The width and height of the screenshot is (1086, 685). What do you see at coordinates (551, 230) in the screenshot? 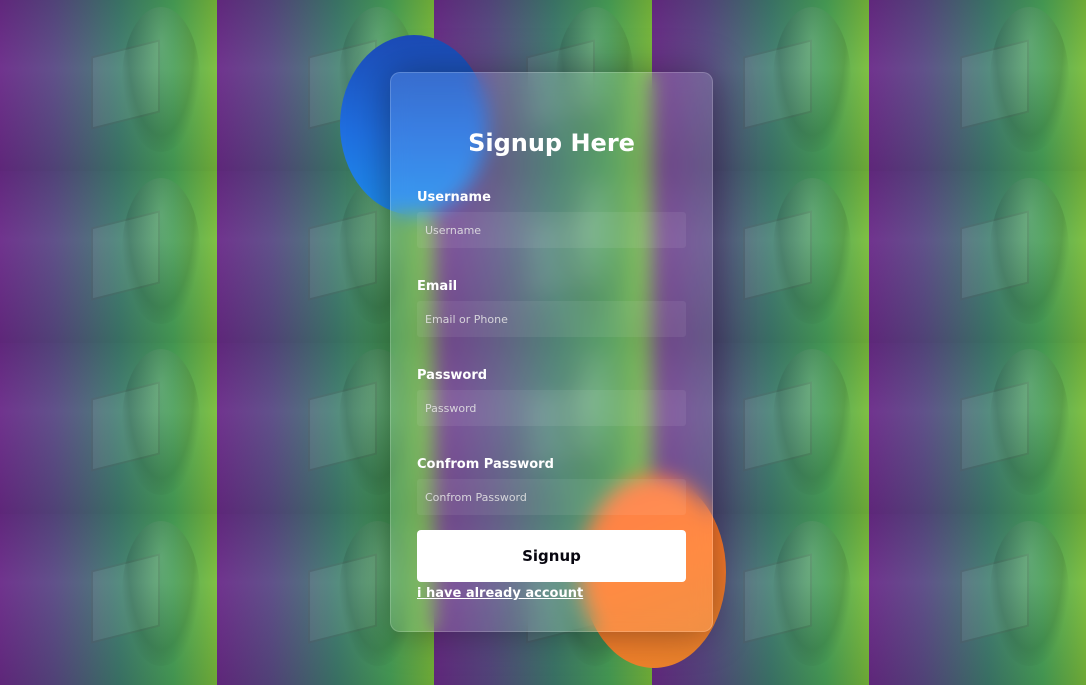
I see `username-input` at bounding box center [551, 230].